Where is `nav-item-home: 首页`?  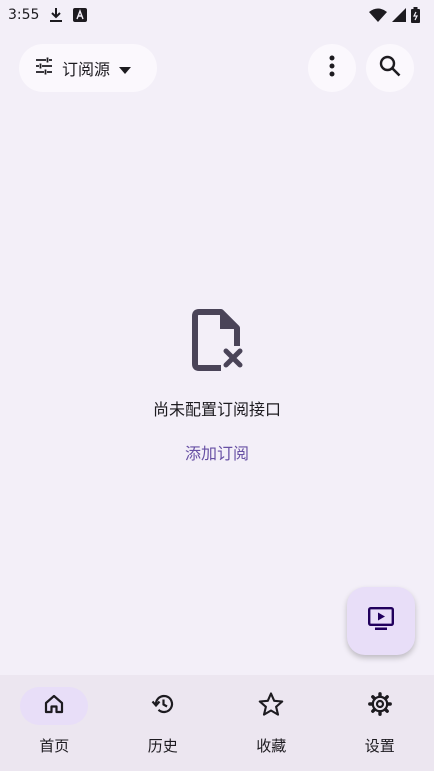
nav-item-home: 首页 is located at coordinates (54, 723).